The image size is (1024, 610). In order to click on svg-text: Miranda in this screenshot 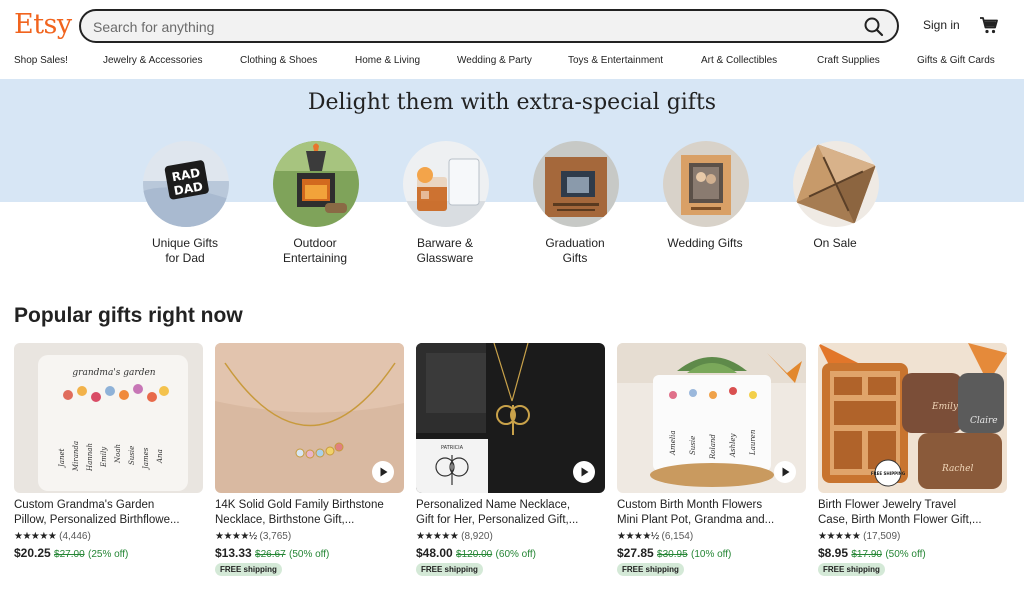, I will do `click(76, 456)`.